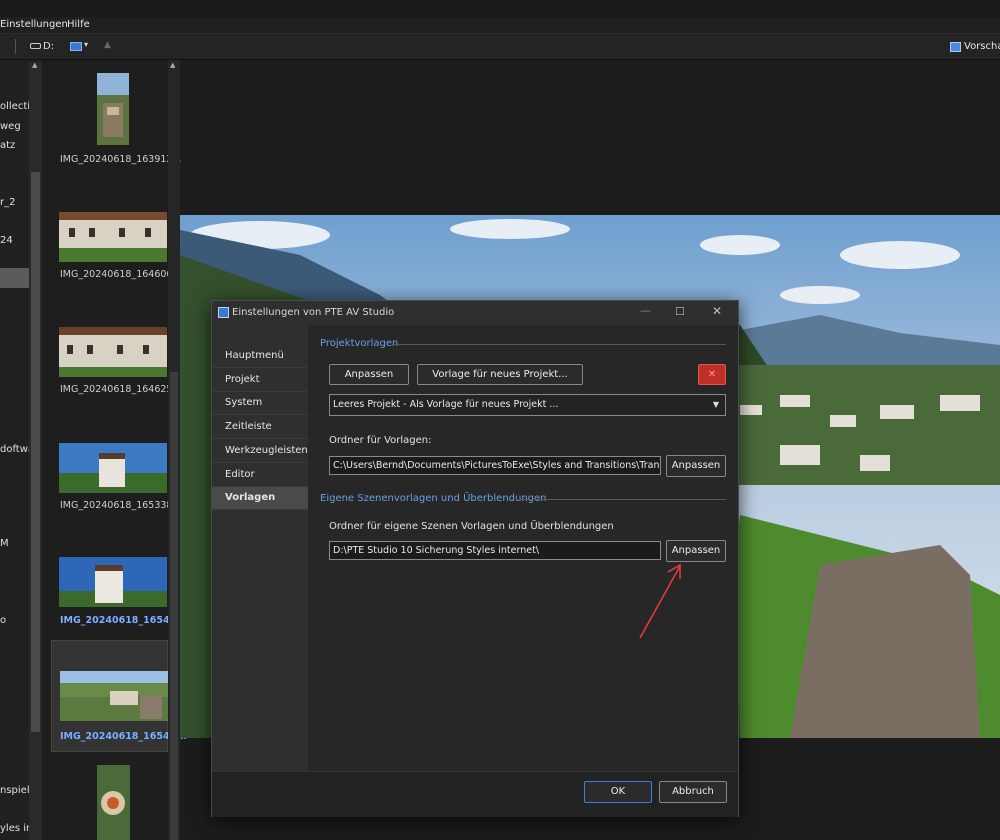  What do you see at coordinates (696, 466) in the screenshot?
I see `templates-folder-button: Anpassen` at bounding box center [696, 466].